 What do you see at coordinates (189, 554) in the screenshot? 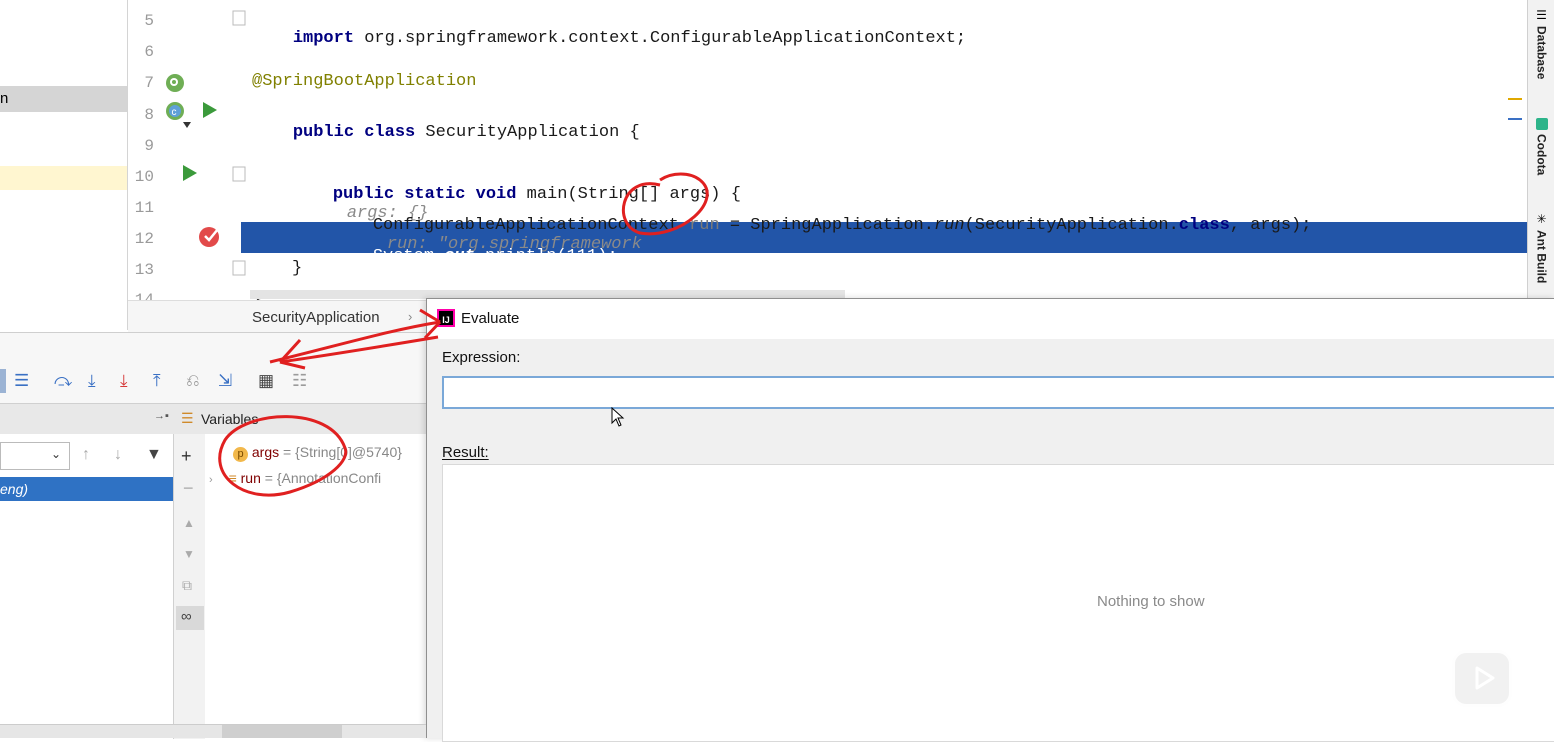
I see `move-down-icon: ▼` at bounding box center [189, 554].